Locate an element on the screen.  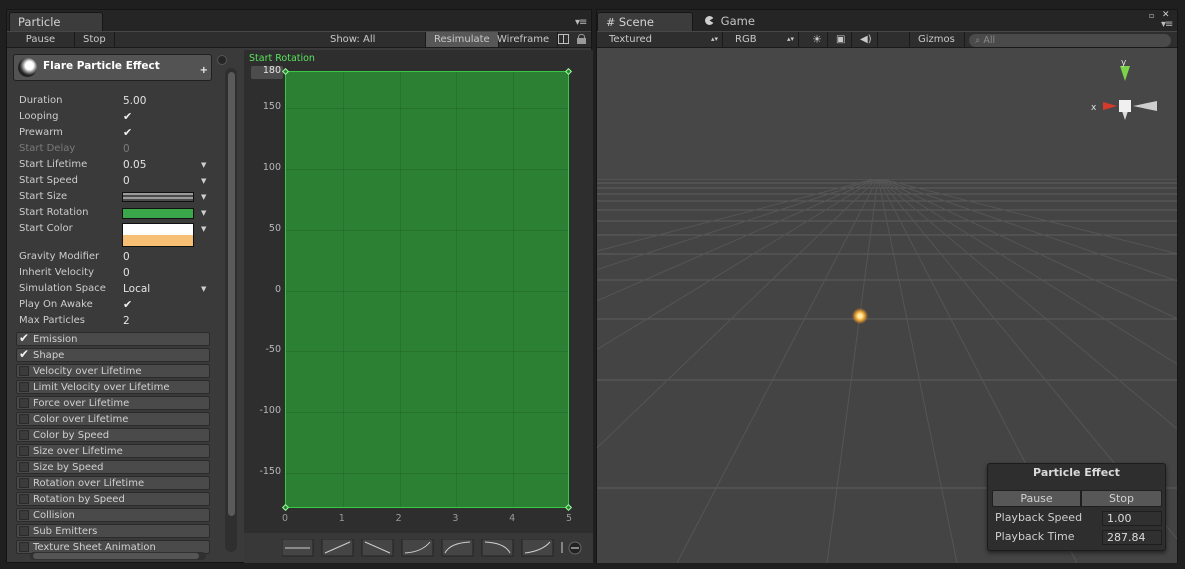
right-tab-menu-icon: ▾≡ is located at coordinates (1167, 24).